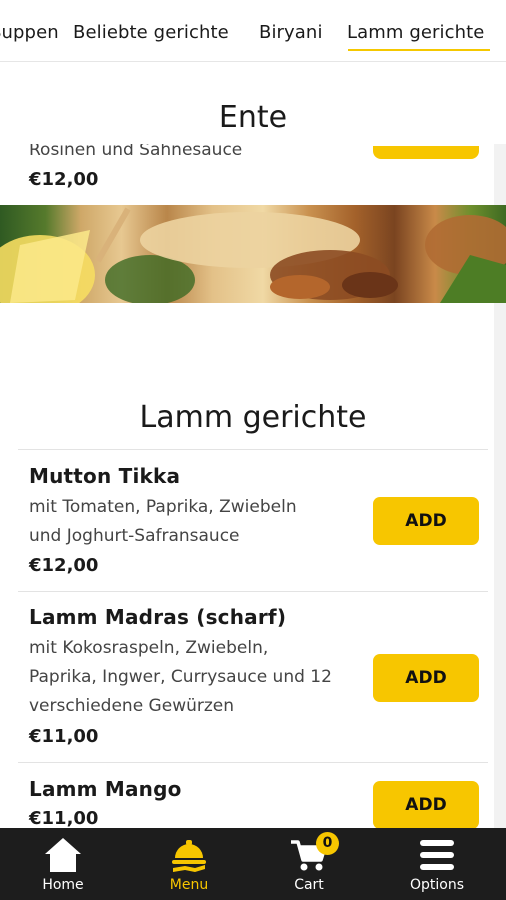  I want to click on cart-count-badge: 0, so click(327, 843).